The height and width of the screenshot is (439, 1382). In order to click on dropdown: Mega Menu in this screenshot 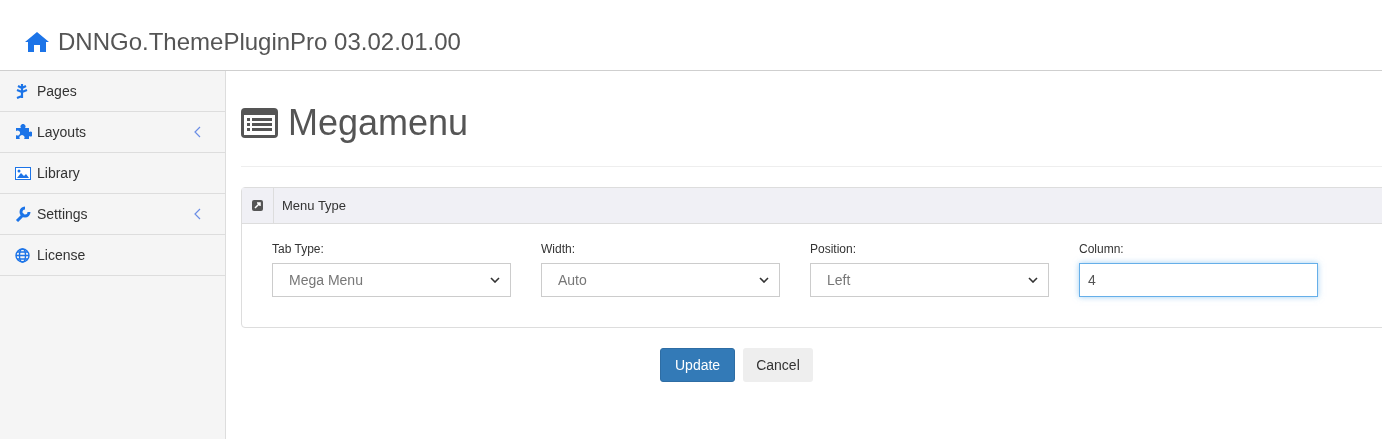, I will do `click(391, 280)`.